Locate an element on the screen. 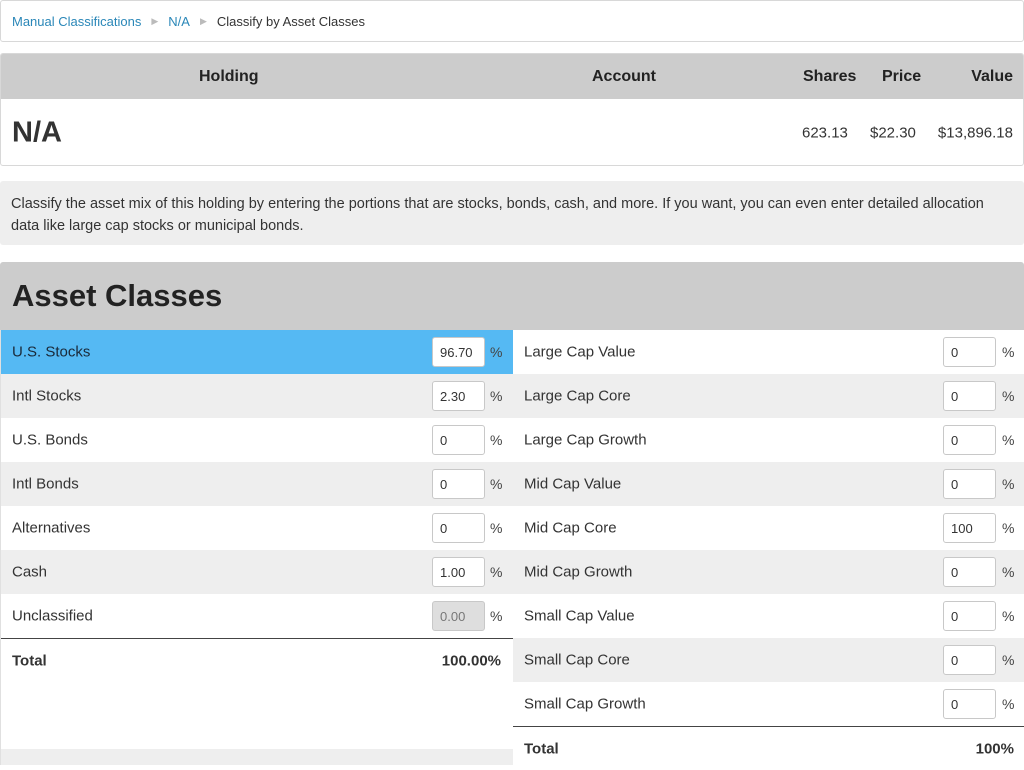 The width and height of the screenshot is (1024, 770). asset-label: Mid Cap Core is located at coordinates (570, 528).